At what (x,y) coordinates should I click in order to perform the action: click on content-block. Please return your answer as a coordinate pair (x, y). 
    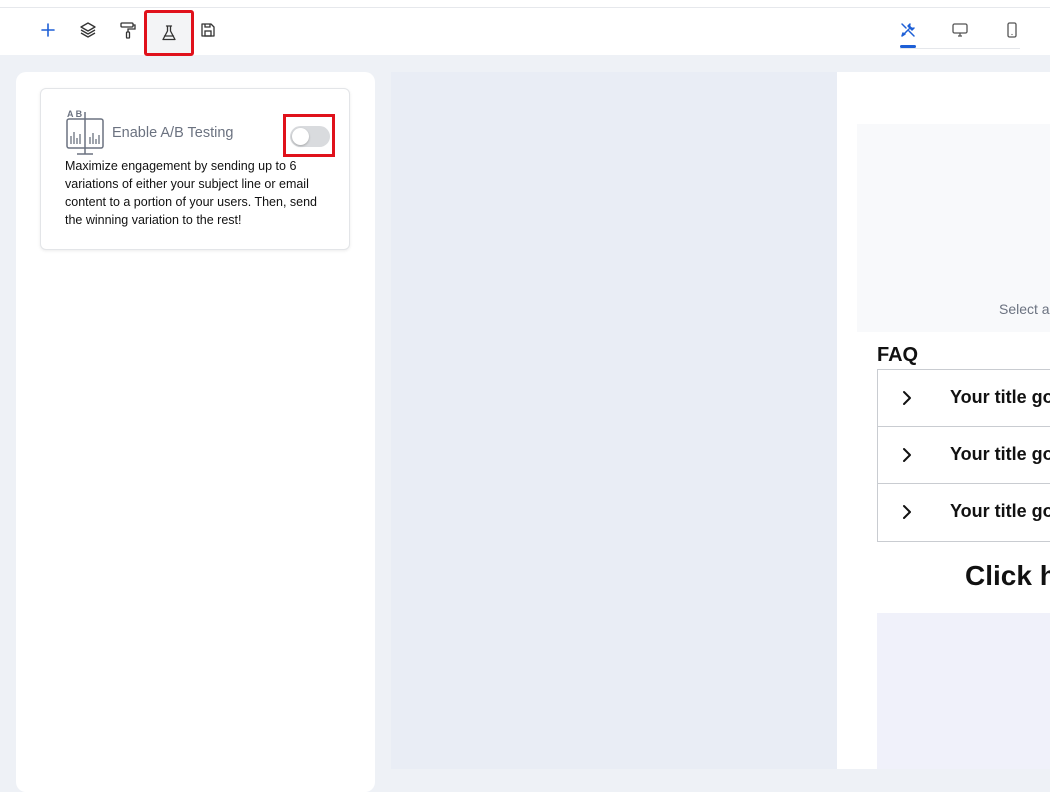
    Looking at the image, I should click on (963, 691).